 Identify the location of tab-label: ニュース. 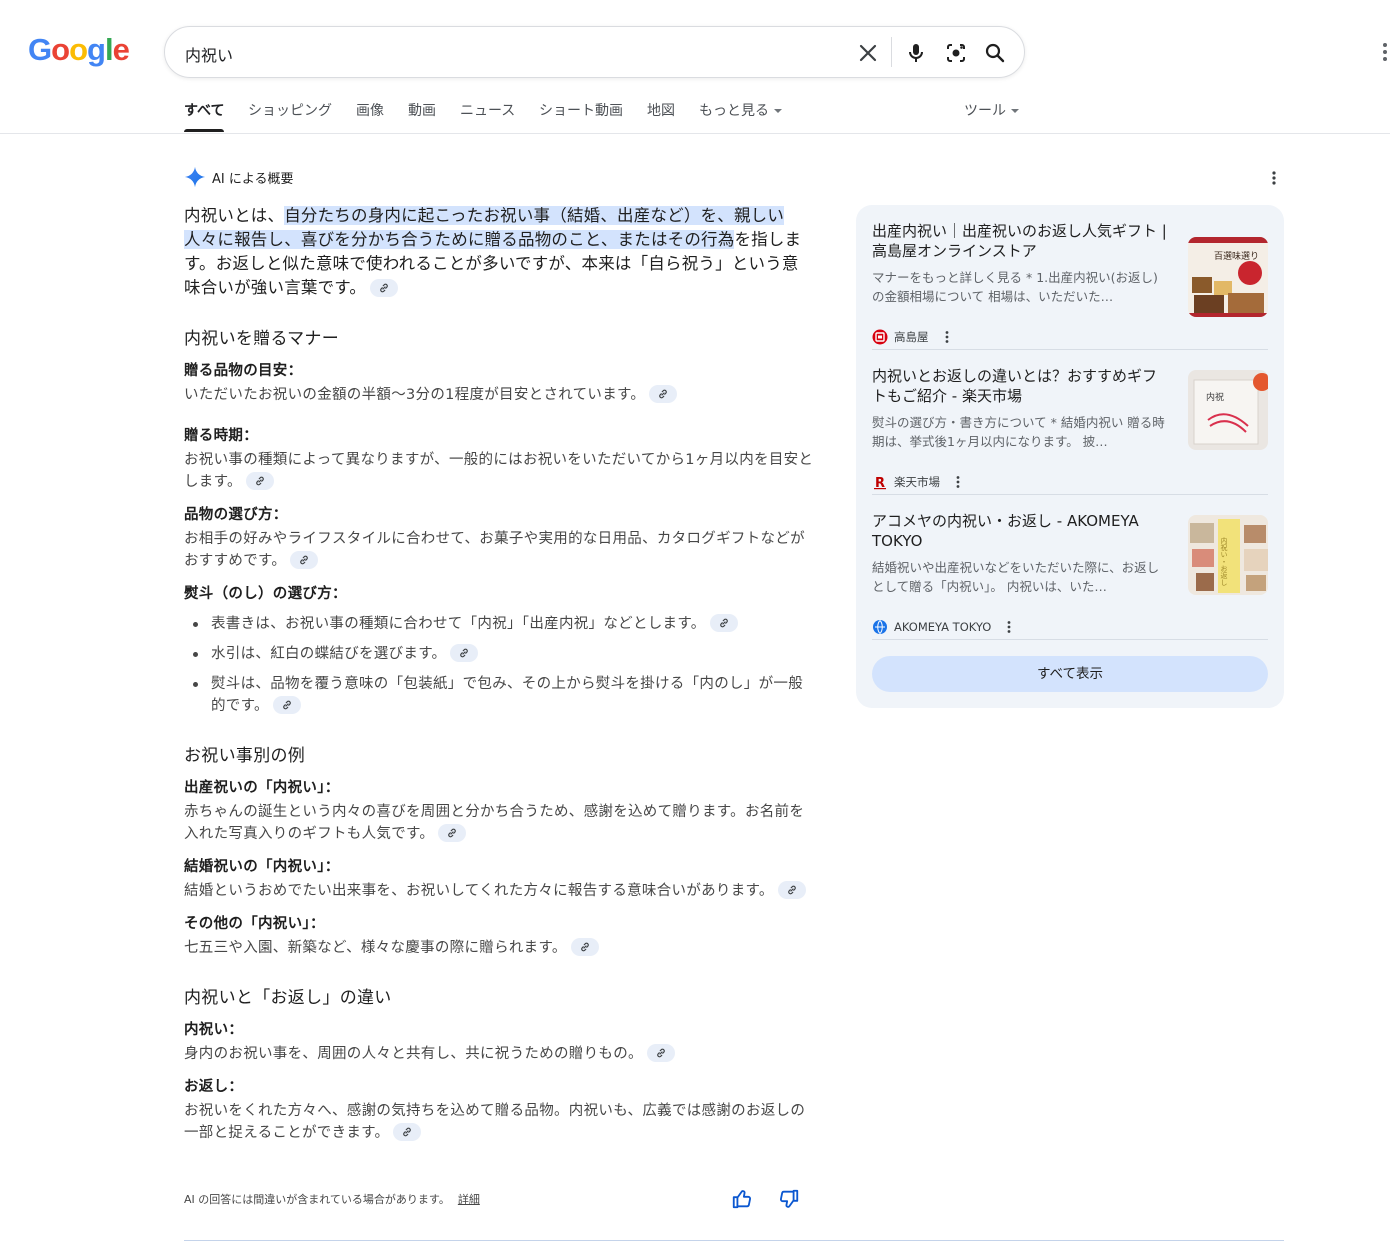
(488, 111).